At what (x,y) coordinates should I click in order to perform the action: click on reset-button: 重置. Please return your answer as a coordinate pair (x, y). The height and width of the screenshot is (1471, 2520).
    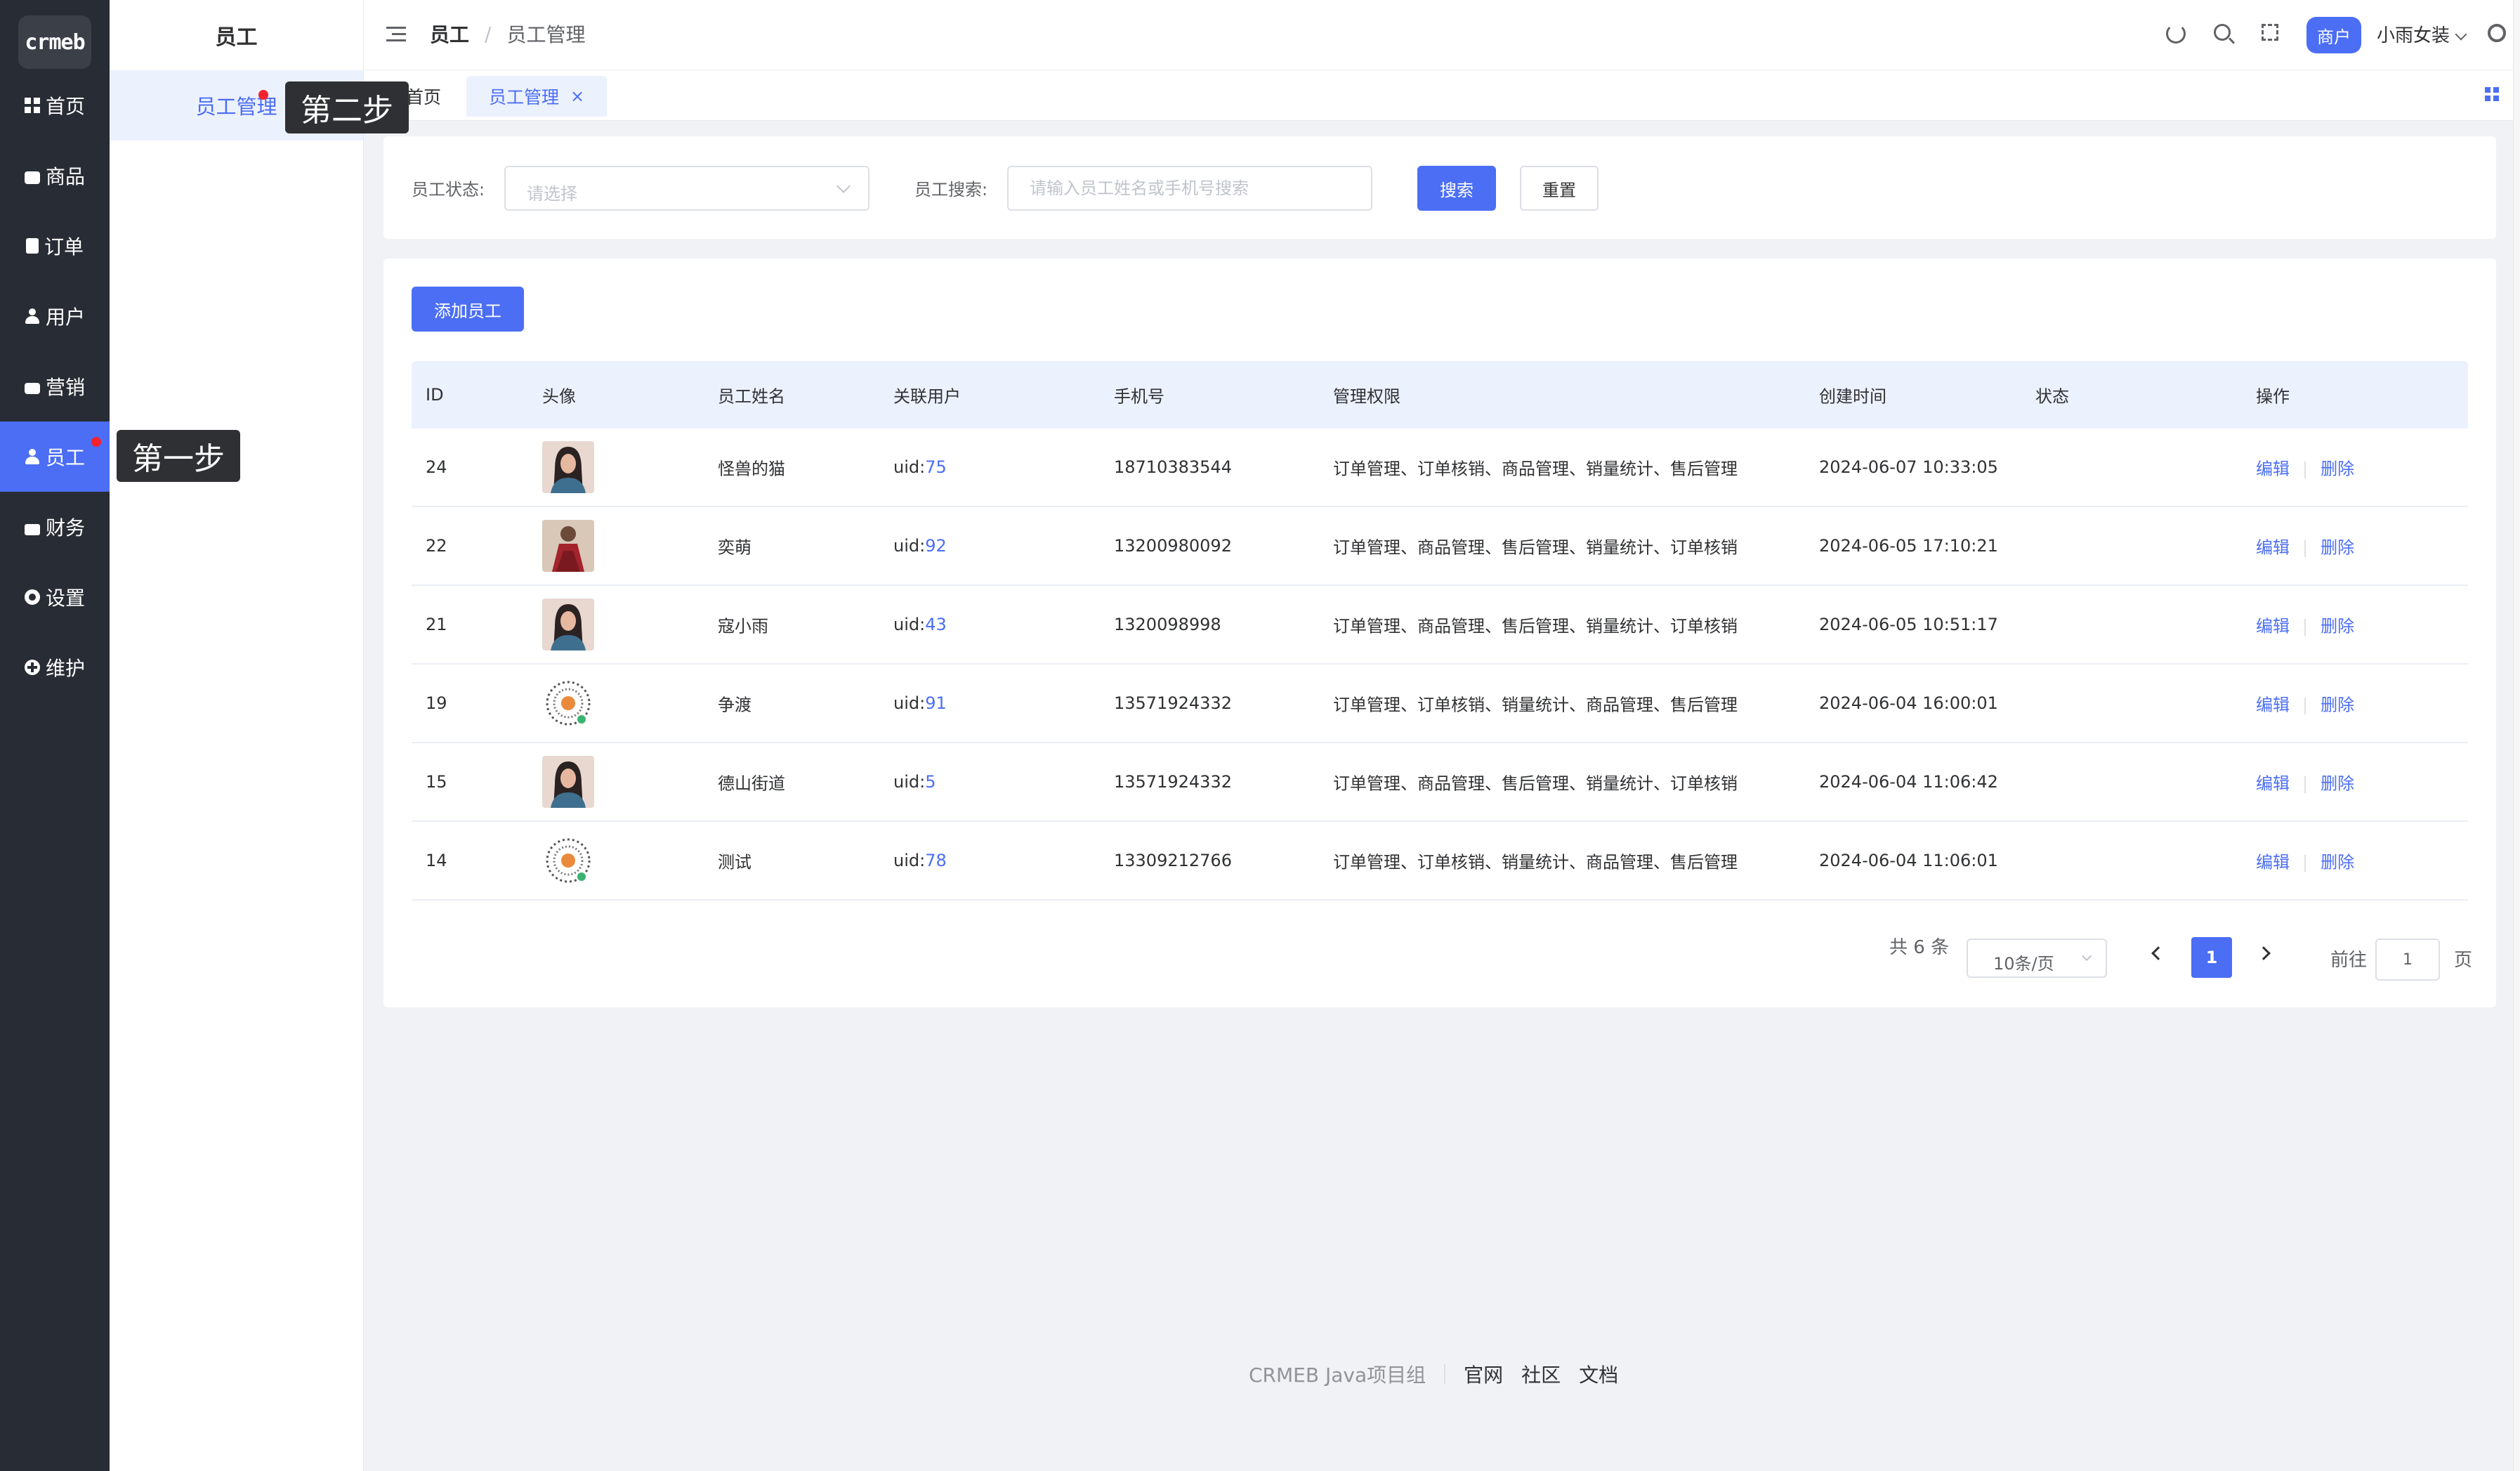
    Looking at the image, I should click on (1559, 188).